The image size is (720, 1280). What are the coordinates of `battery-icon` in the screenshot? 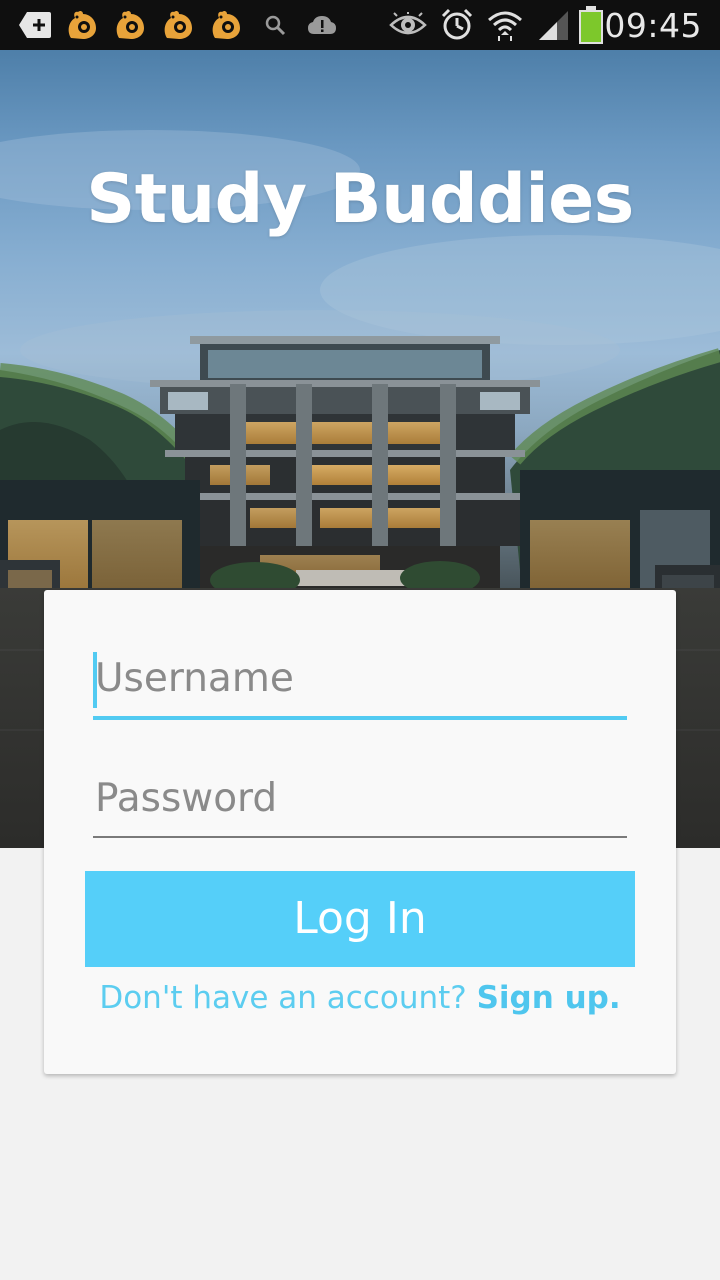 It's located at (591, 25).